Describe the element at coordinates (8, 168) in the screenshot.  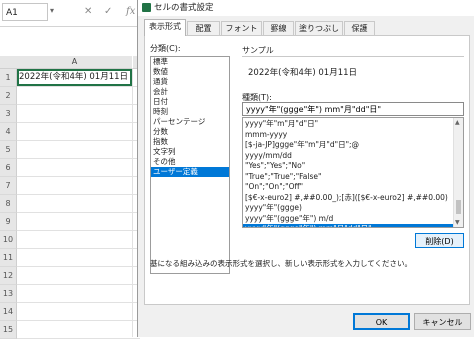
I see `row-header: 6` at that location.